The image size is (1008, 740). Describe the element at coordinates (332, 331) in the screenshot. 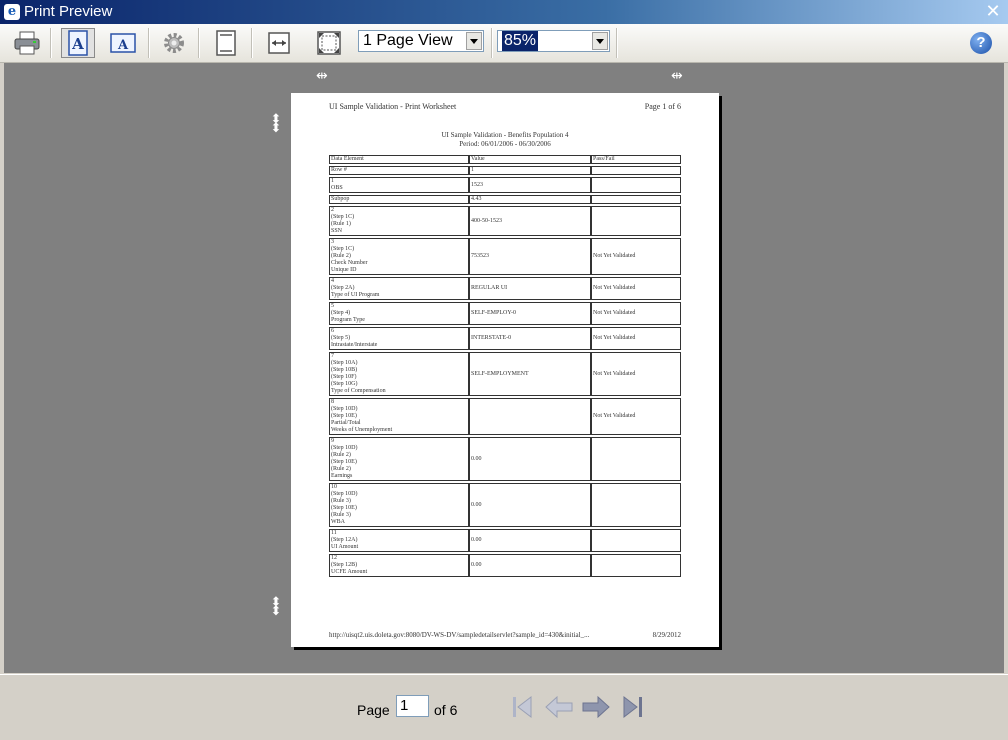

I see `data-element-line: 6` at that location.